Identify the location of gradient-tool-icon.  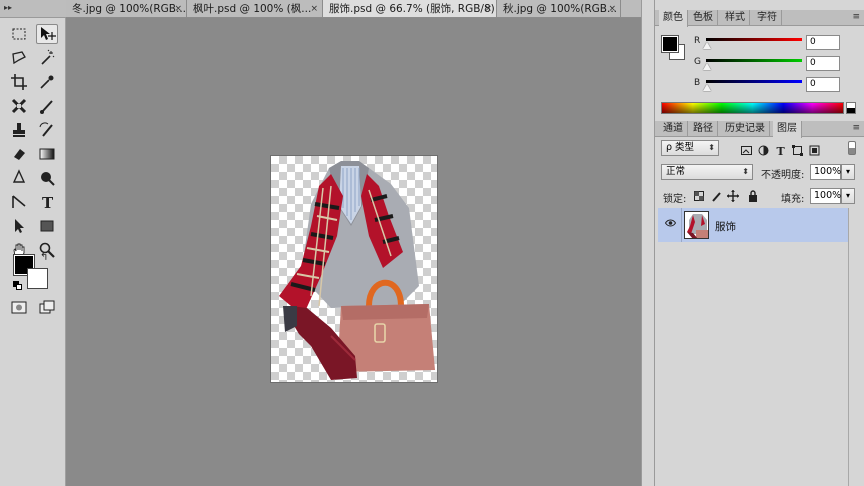
(47, 154).